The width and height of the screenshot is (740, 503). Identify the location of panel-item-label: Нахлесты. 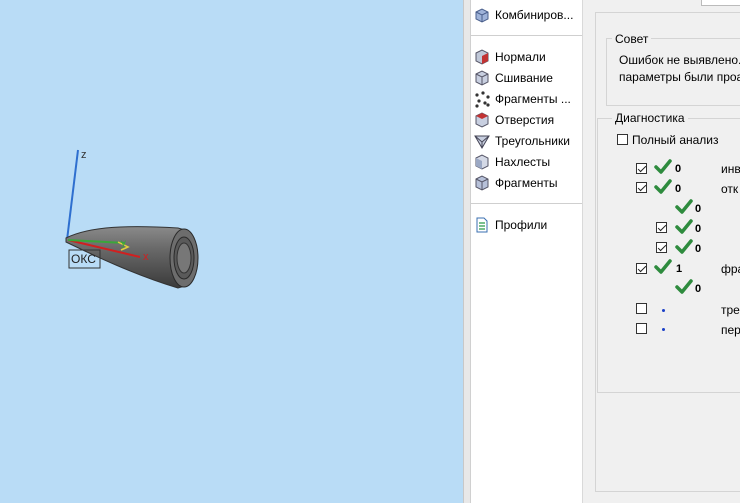
(523, 162).